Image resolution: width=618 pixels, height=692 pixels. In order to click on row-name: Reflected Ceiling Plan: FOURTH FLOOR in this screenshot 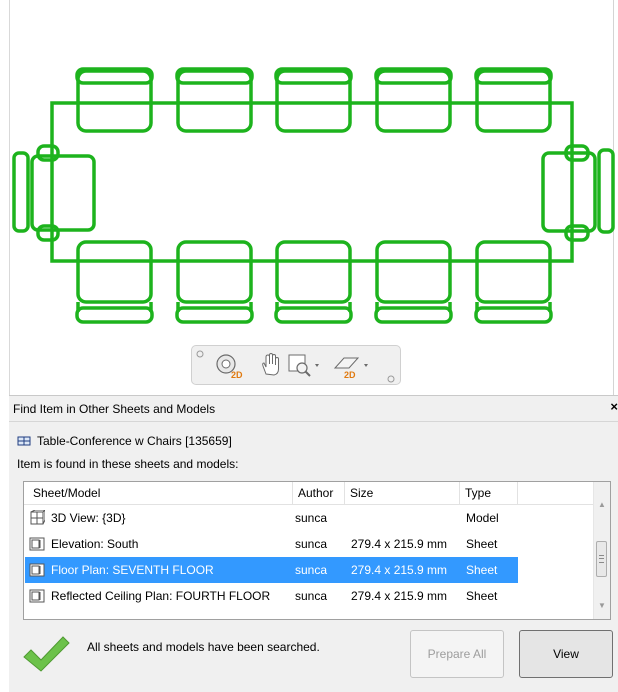, I will do `click(149, 596)`.